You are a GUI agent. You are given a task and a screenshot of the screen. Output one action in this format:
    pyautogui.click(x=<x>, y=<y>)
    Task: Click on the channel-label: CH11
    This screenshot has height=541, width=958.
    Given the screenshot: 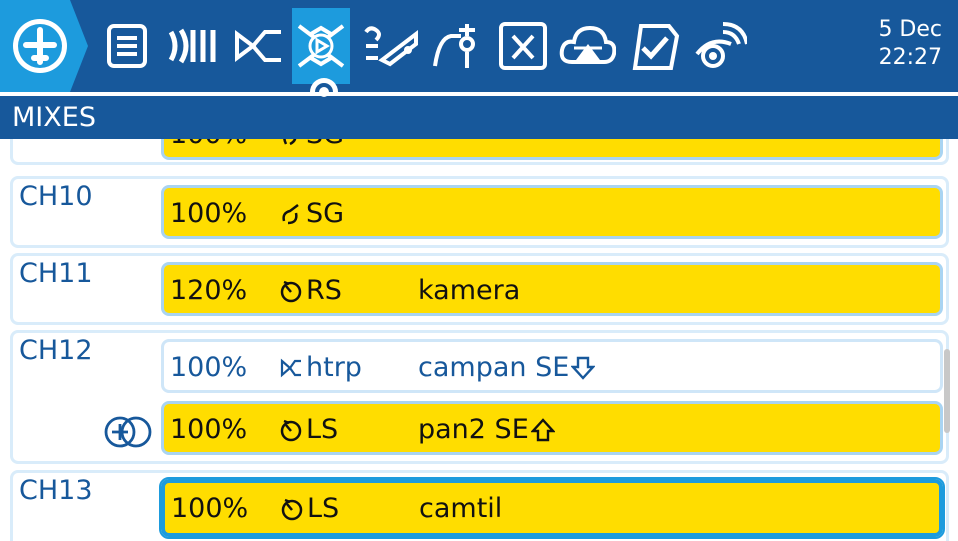 What is the action you would take?
    pyautogui.click(x=56, y=273)
    